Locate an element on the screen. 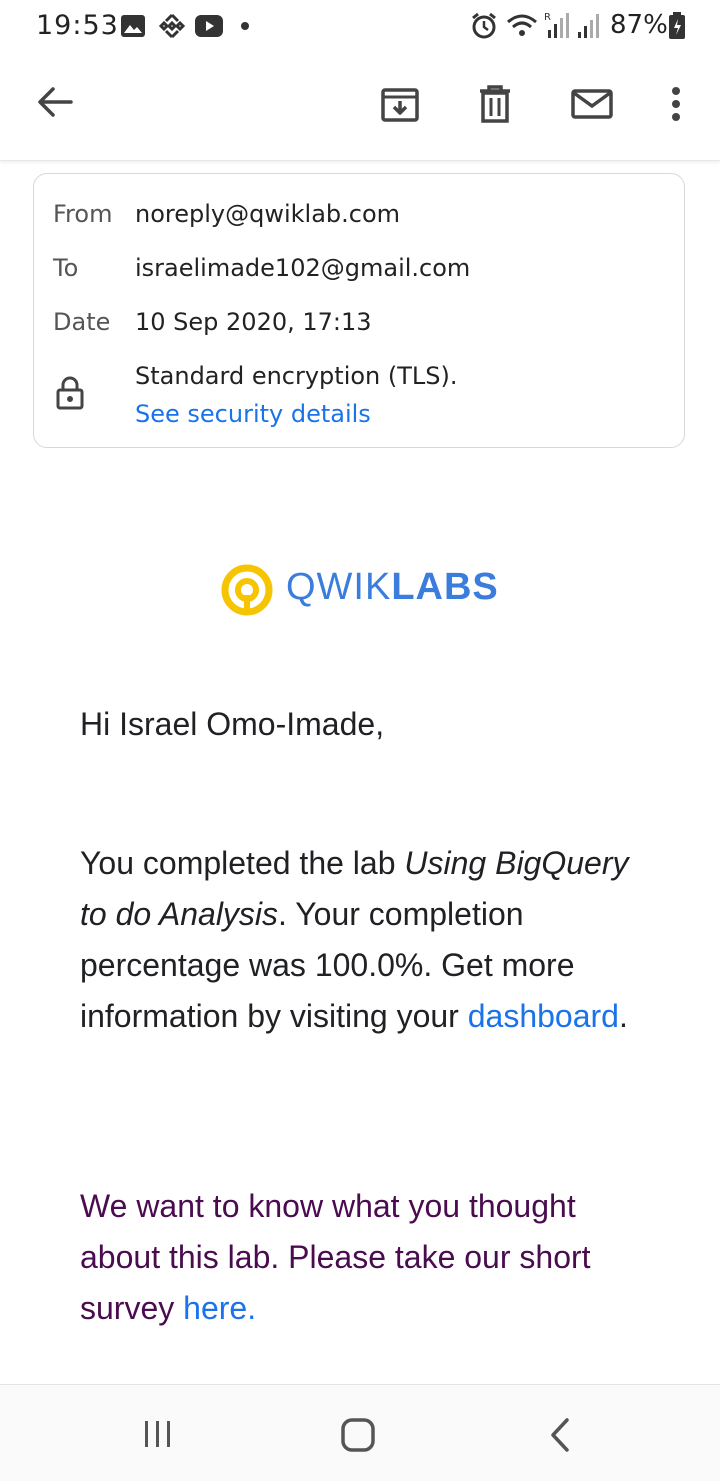 The width and height of the screenshot is (720, 1481). paragraph-text: . is located at coordinates (623, 1016).